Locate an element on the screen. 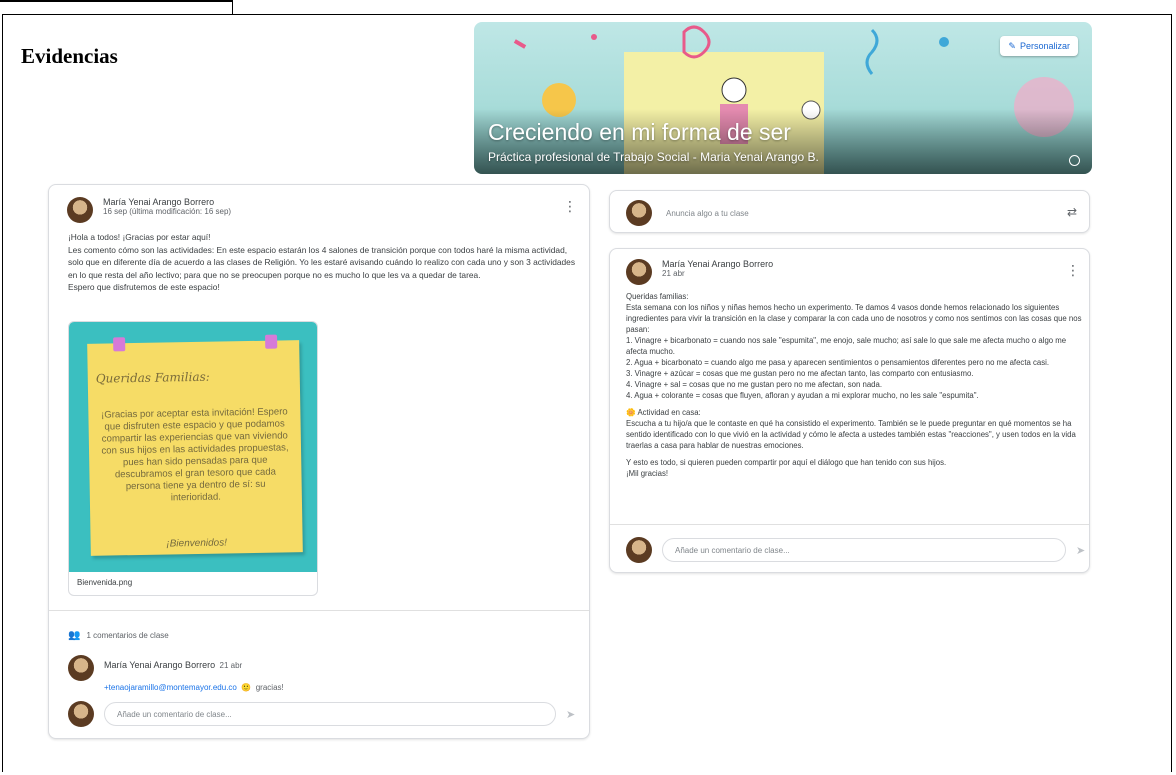 This screenshot has height=775, width=1176. section-title: Evidencias is located at coordinates (69, 56).